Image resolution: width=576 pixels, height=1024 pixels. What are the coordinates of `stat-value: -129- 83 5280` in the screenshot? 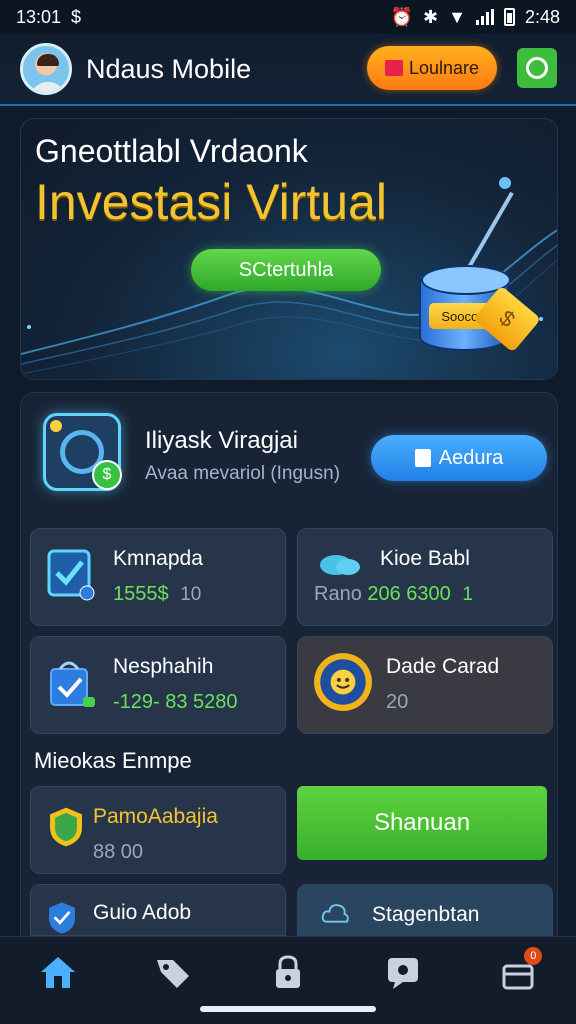 It's located at (175, 702).